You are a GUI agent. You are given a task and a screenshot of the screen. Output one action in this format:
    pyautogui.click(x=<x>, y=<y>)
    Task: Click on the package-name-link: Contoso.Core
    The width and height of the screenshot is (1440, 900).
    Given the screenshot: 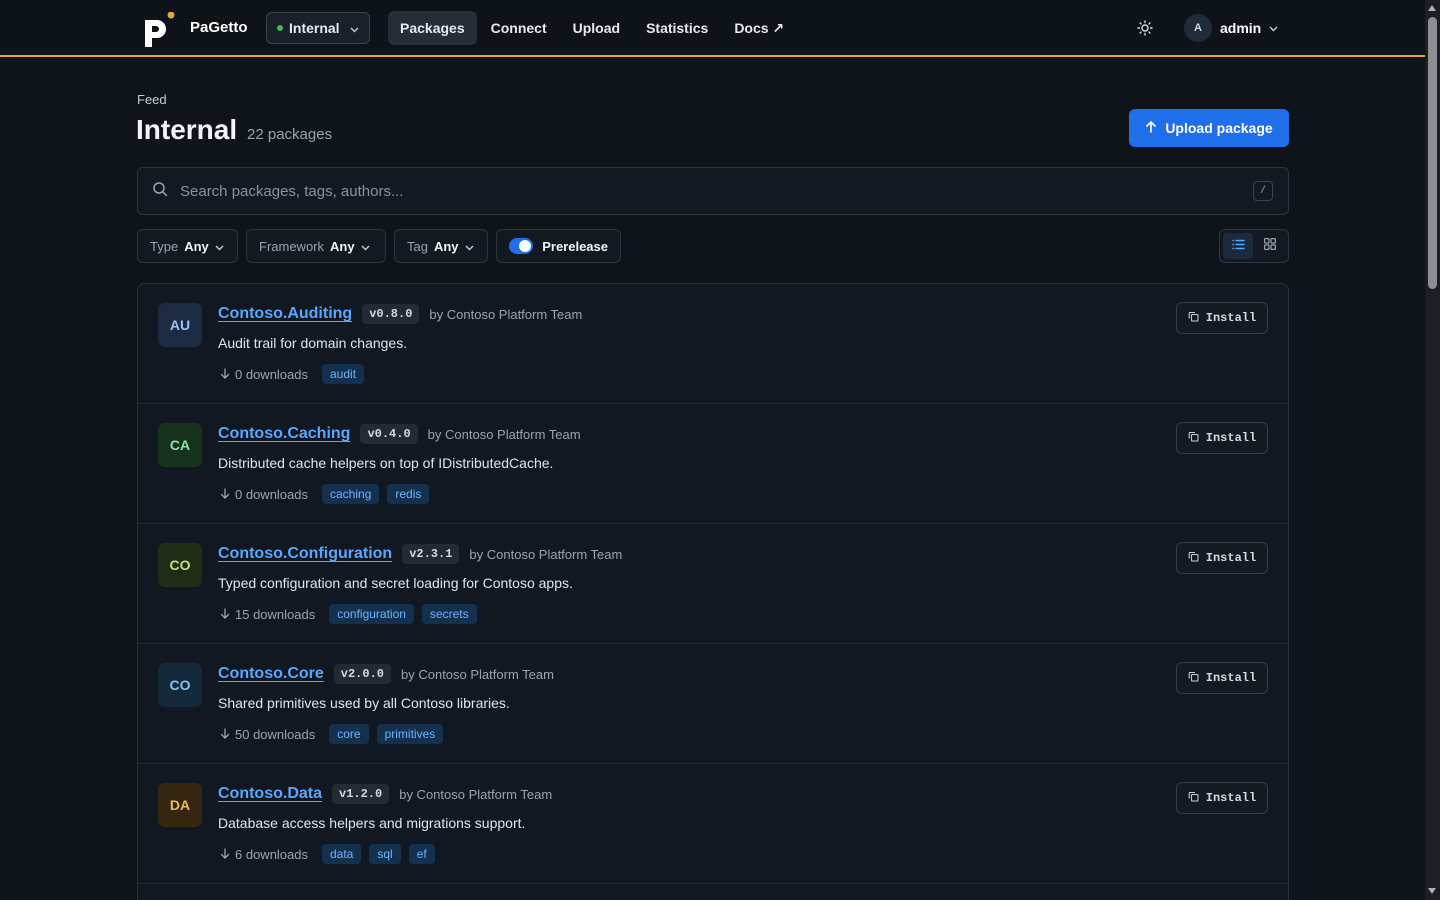 What is the action you would take?
    pyautogui.click(x=271, y=674)
    